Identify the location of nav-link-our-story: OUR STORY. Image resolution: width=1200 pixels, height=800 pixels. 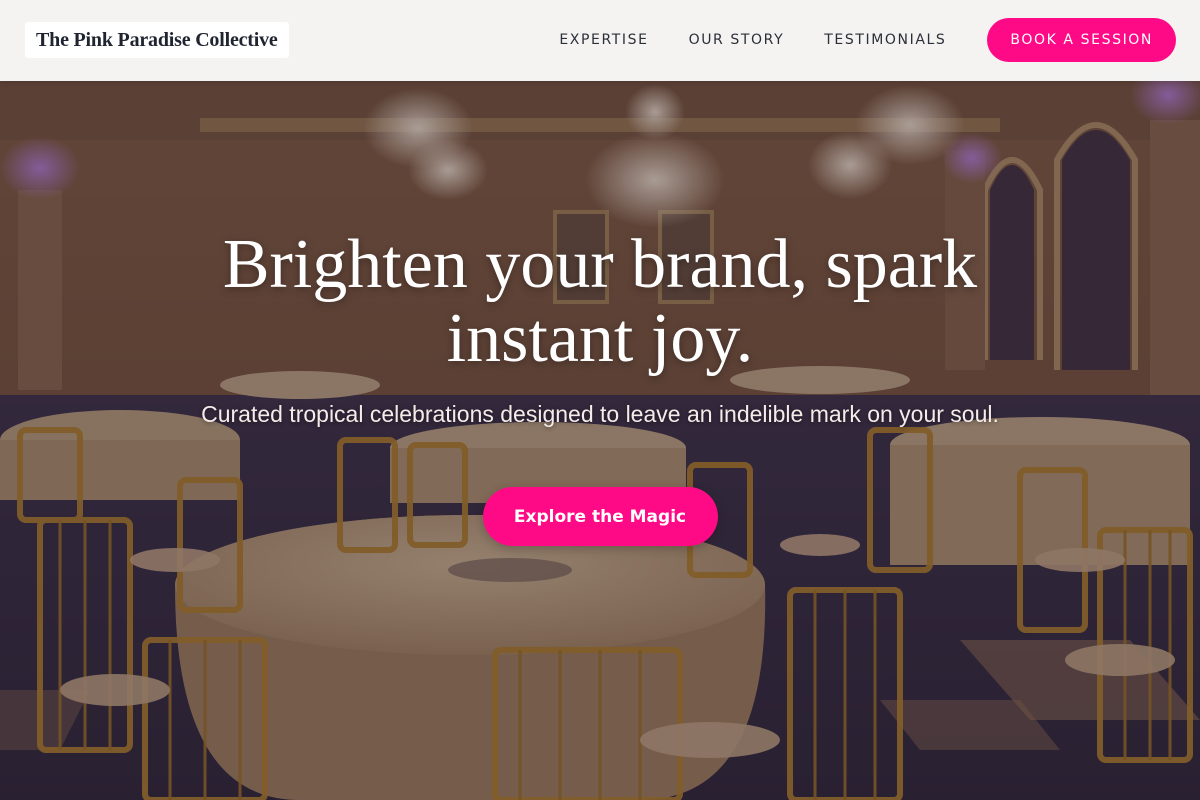
(737, 40).